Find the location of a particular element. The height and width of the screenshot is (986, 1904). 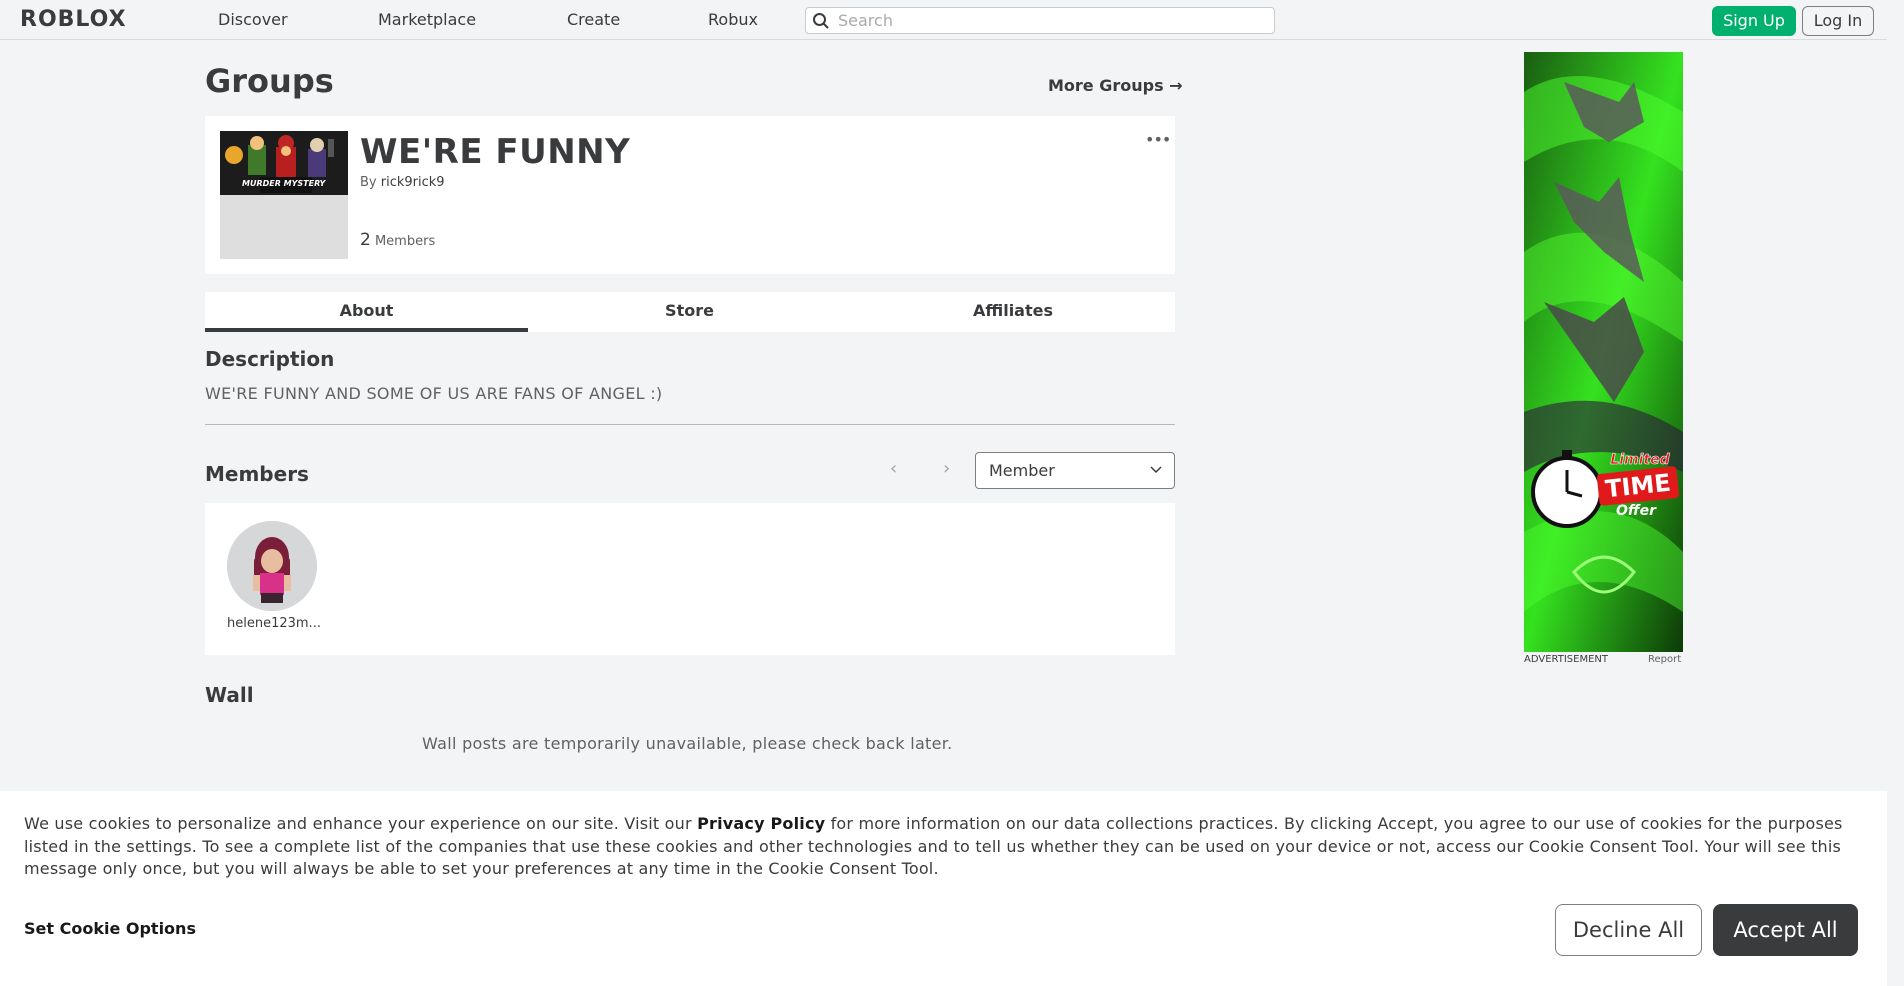

decline-all-button: Decline All is located at coordinates (1628, 930).